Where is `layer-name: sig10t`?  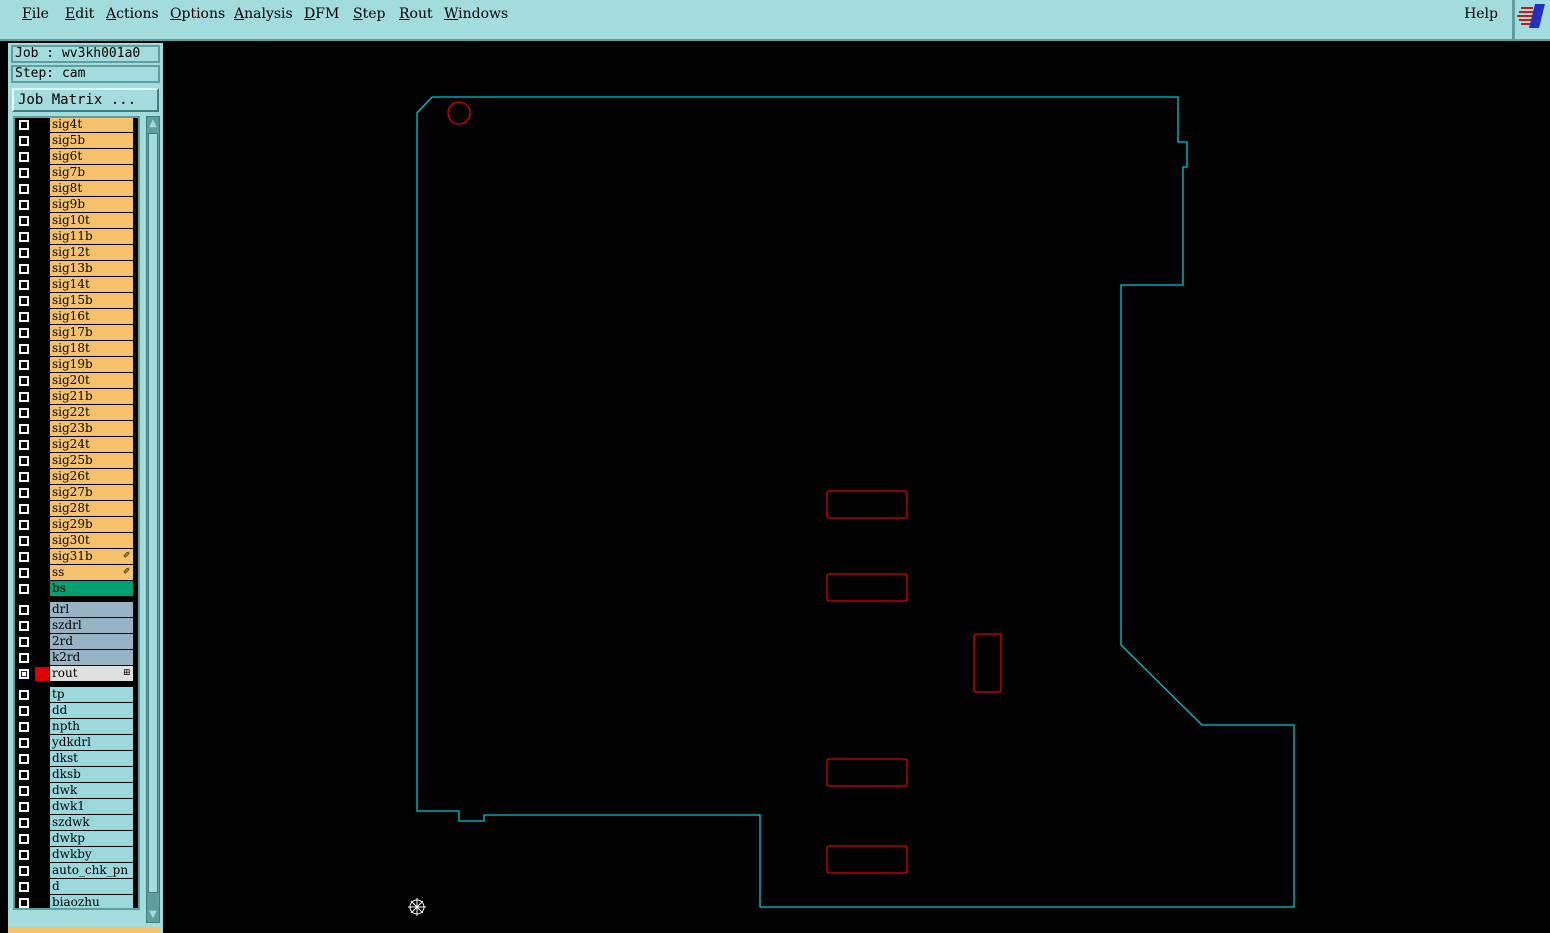
layer-name: sig10t is located at coordinates (91, 220).